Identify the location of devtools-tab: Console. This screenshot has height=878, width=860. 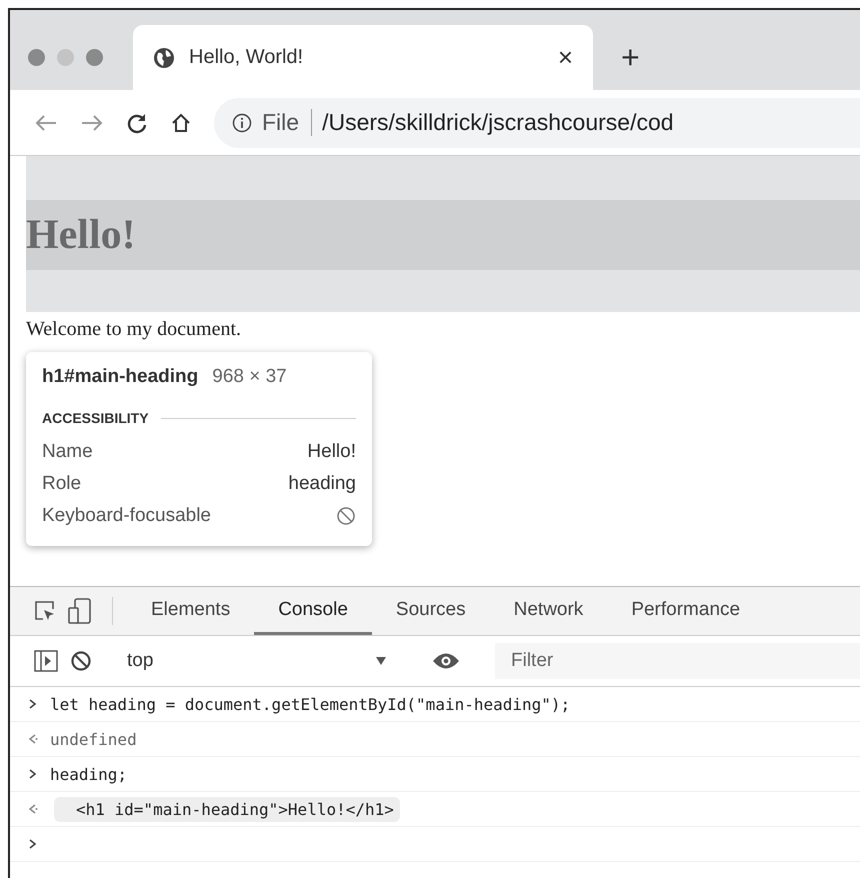
(313, 611).